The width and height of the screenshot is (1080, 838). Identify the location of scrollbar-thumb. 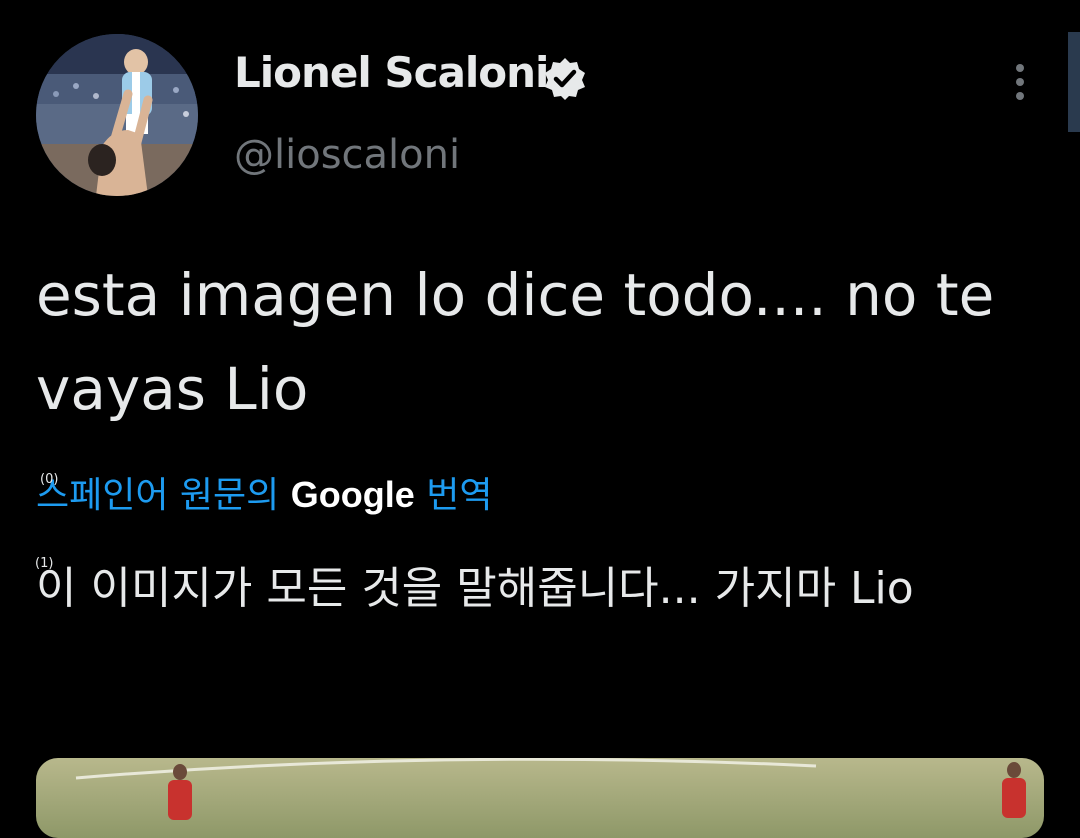
(1074, 82).